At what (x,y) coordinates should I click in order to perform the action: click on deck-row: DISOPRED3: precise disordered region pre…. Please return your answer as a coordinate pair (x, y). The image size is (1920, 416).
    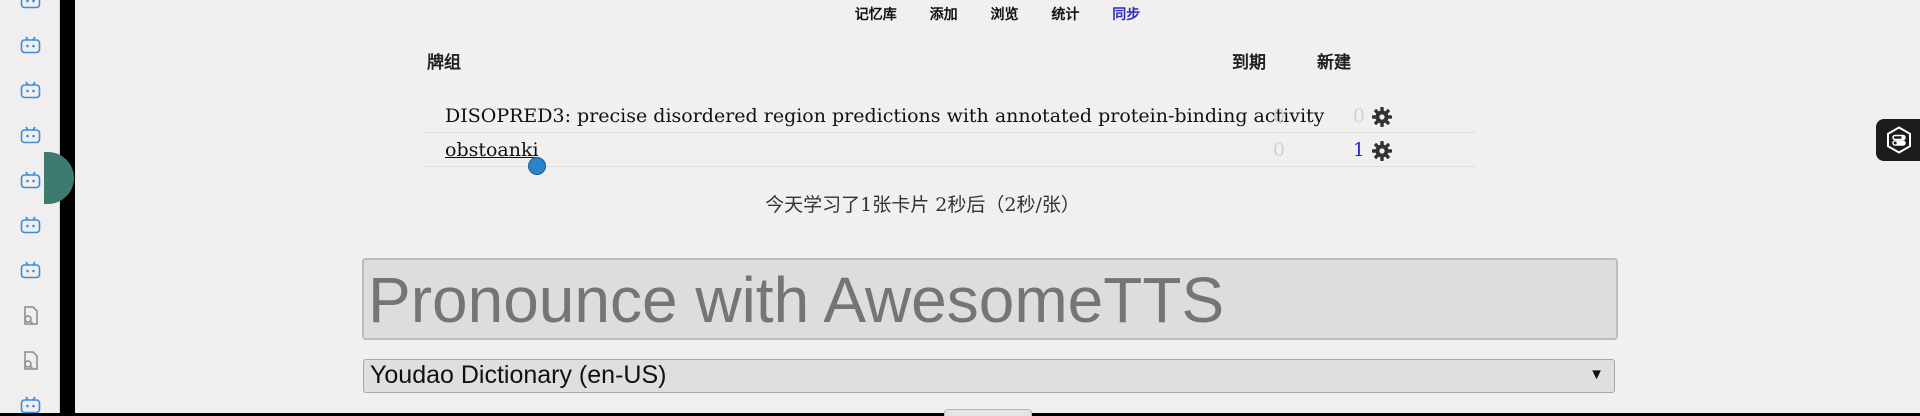
    Looking at the image, I should click on (950, 116).